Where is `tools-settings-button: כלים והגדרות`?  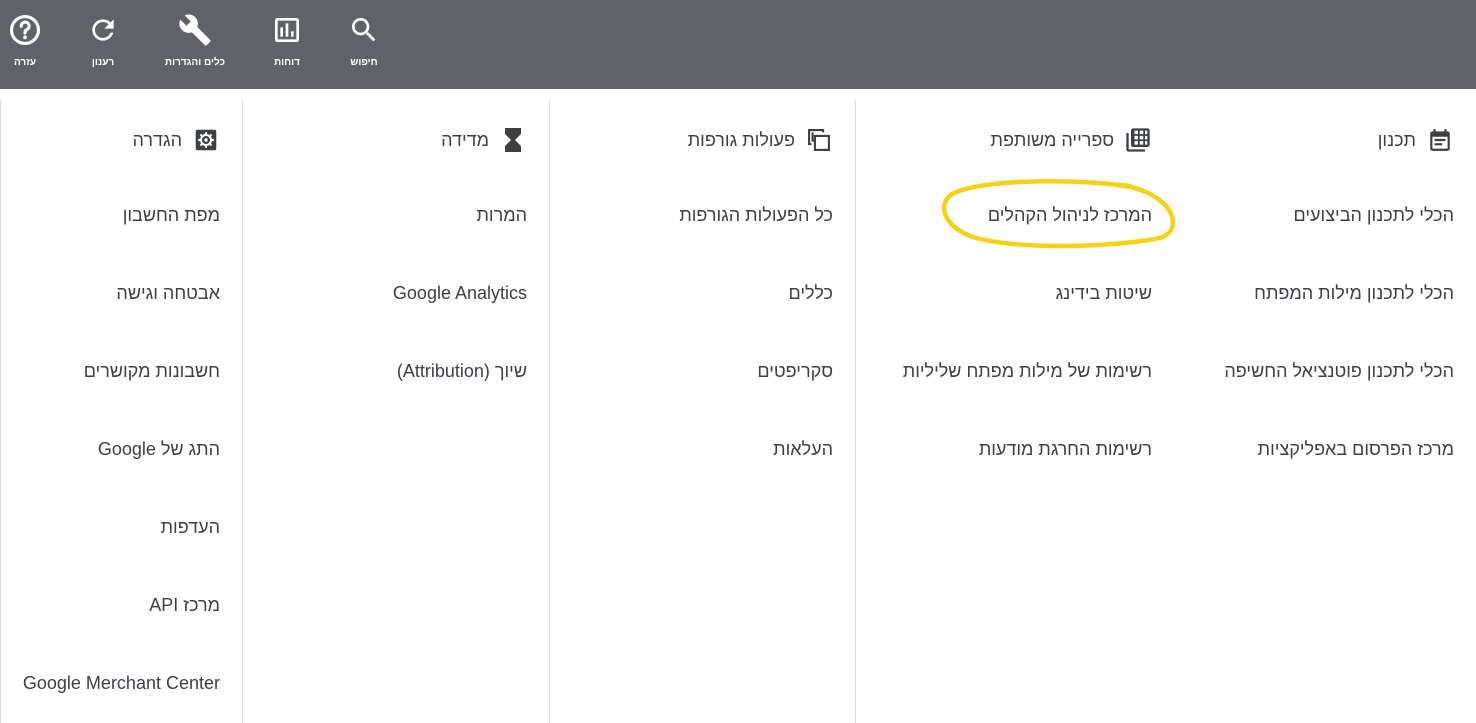 tools-settings-button: כלים והגדרות is located at coordinates (195, 47).